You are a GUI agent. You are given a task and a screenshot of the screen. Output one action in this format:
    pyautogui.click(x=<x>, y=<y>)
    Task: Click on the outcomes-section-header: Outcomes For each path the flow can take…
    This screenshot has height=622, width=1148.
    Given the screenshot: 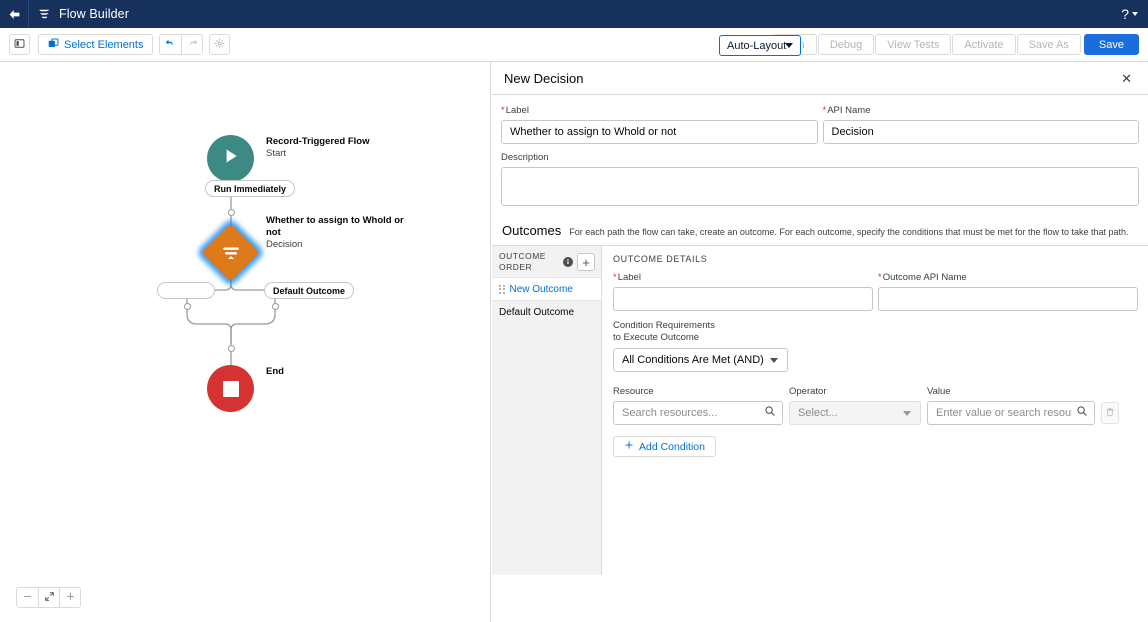 What is the action you would take?
    pyautogui.click(x=820, y=230)
    